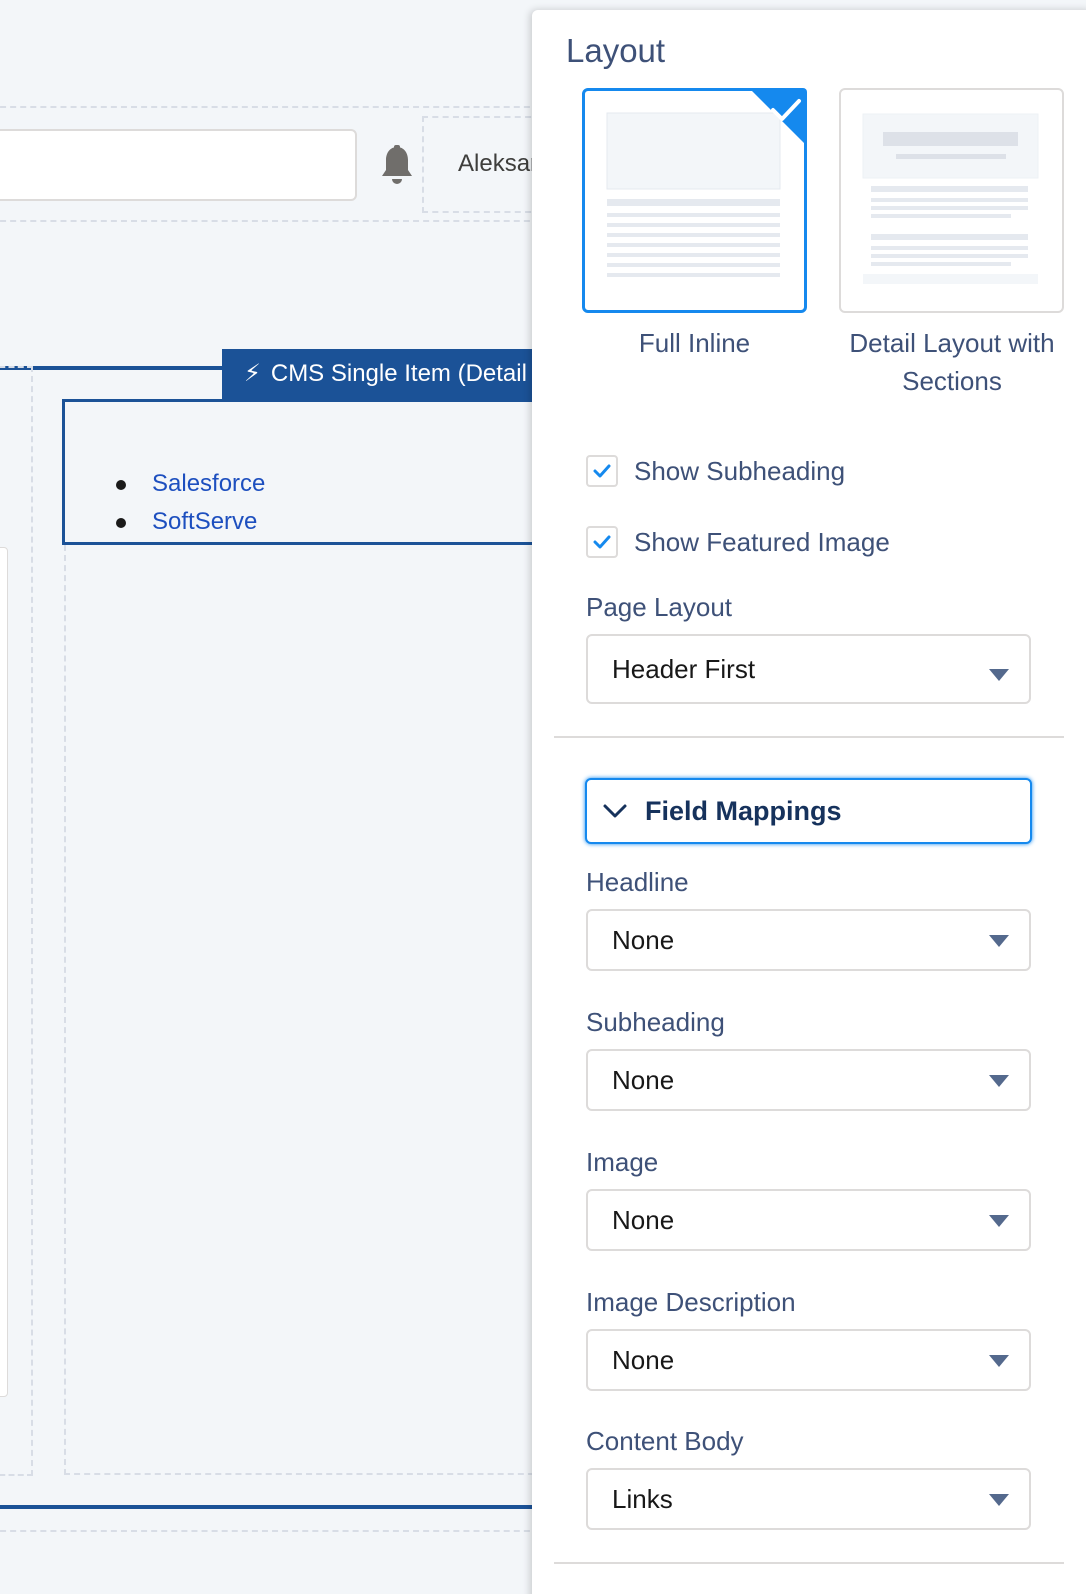  What do you see at coordinates (178, 165) in the screenshot?
I see `search-input` at bounding box center [178, 165].